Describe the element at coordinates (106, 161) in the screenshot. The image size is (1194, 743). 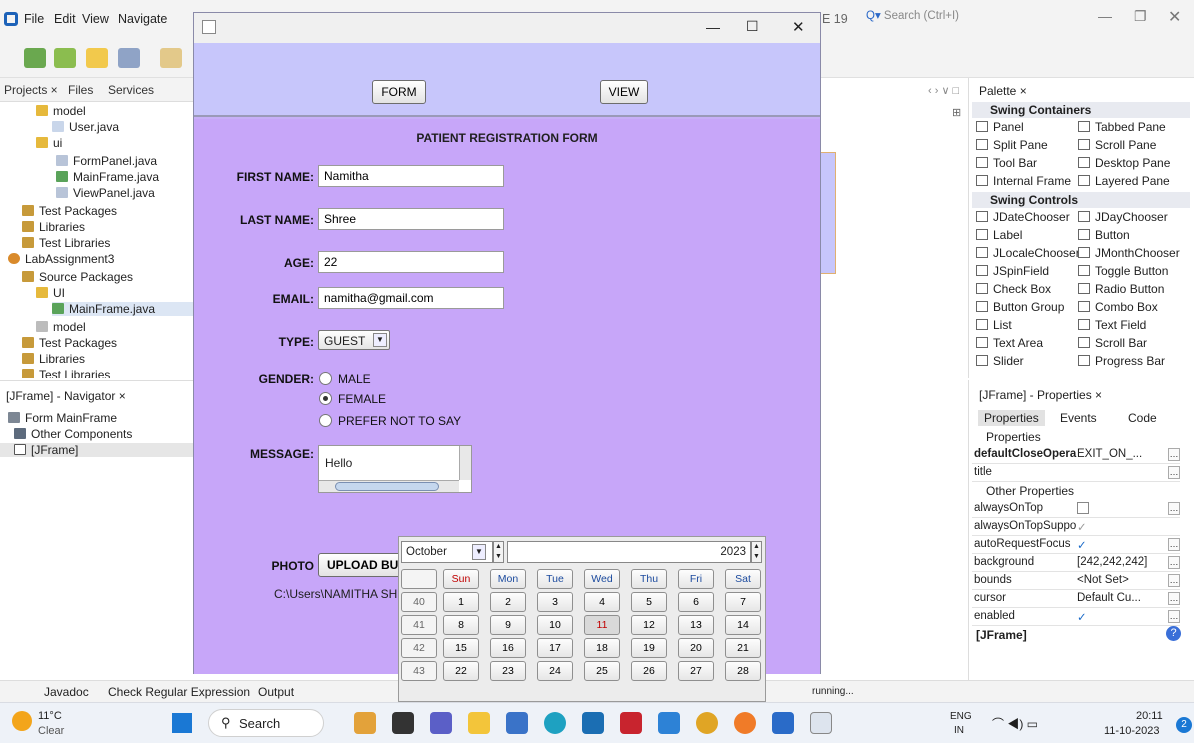
I see `tree-node: FormPanel.java` at that location.